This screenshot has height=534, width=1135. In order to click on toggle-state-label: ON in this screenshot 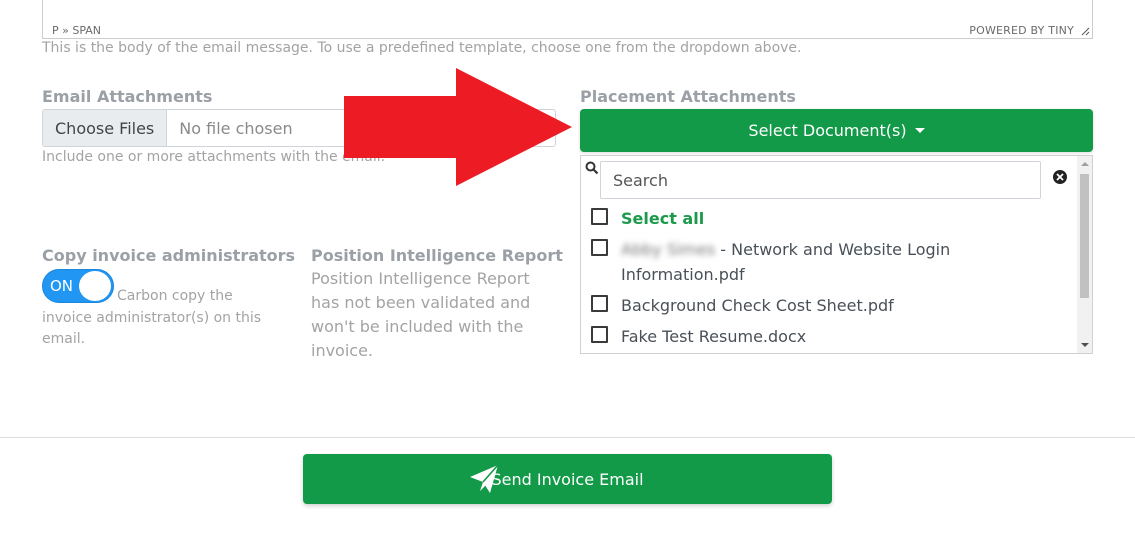, I will do `click(62, 286)`.